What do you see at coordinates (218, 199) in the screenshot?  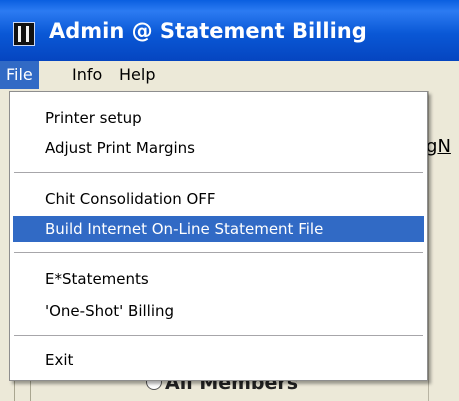 I see `menu-item-chit-consolidation: Chit Consolidation OFF` at bounding box center [218, 199].